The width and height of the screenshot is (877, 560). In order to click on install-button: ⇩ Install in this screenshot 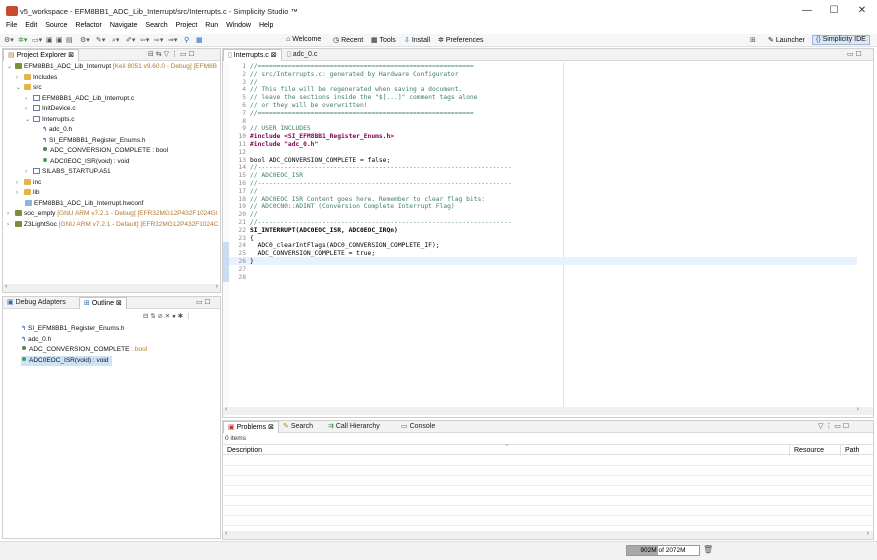, I will do `click(417, 40)`.